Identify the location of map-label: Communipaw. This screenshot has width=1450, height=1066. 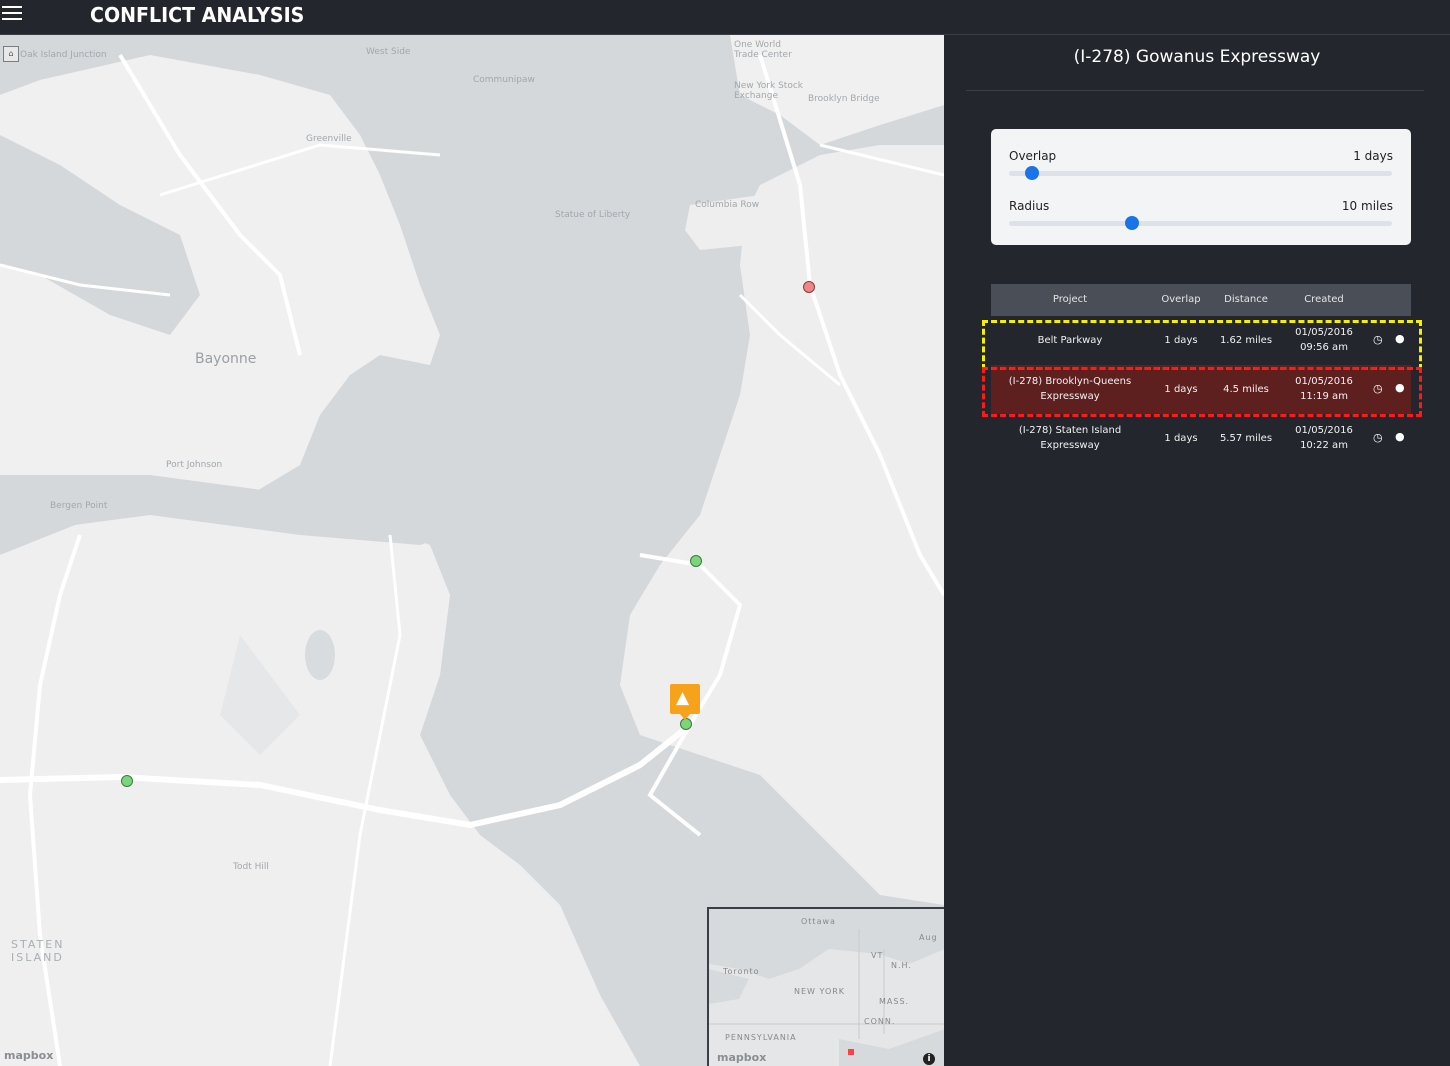
(504, 80).